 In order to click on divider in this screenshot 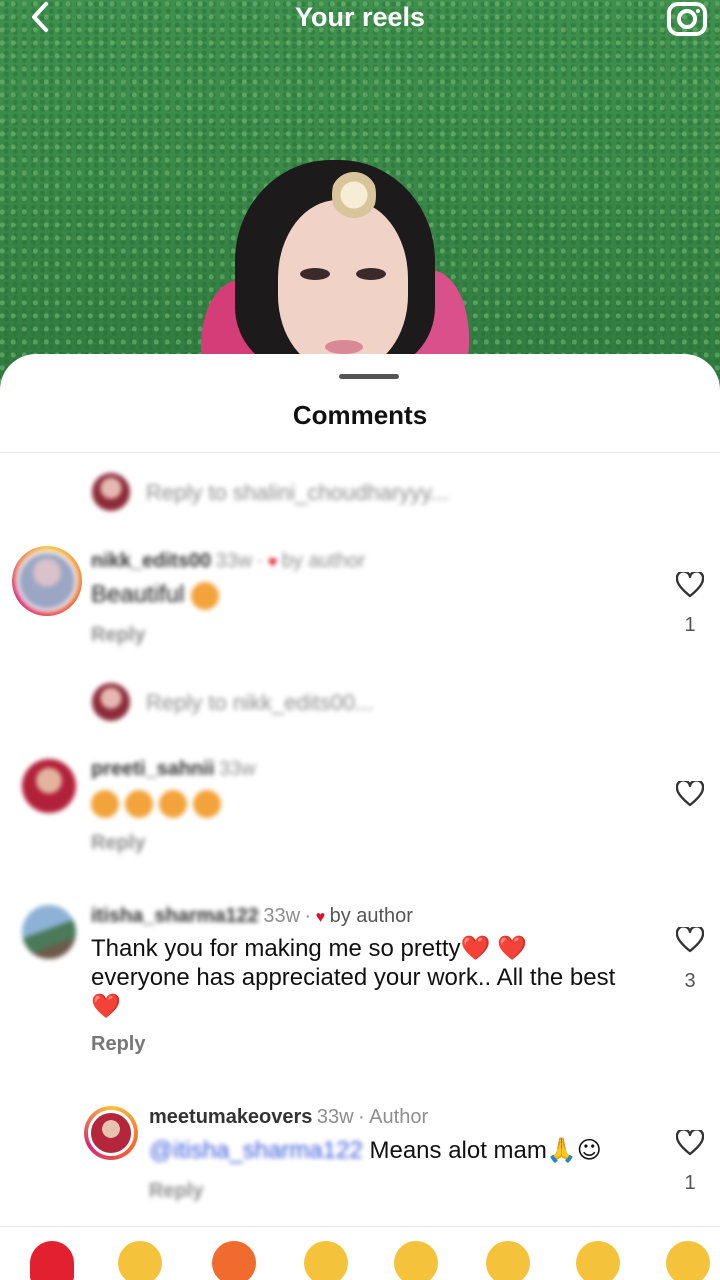, I will do `click(360, 452)`.